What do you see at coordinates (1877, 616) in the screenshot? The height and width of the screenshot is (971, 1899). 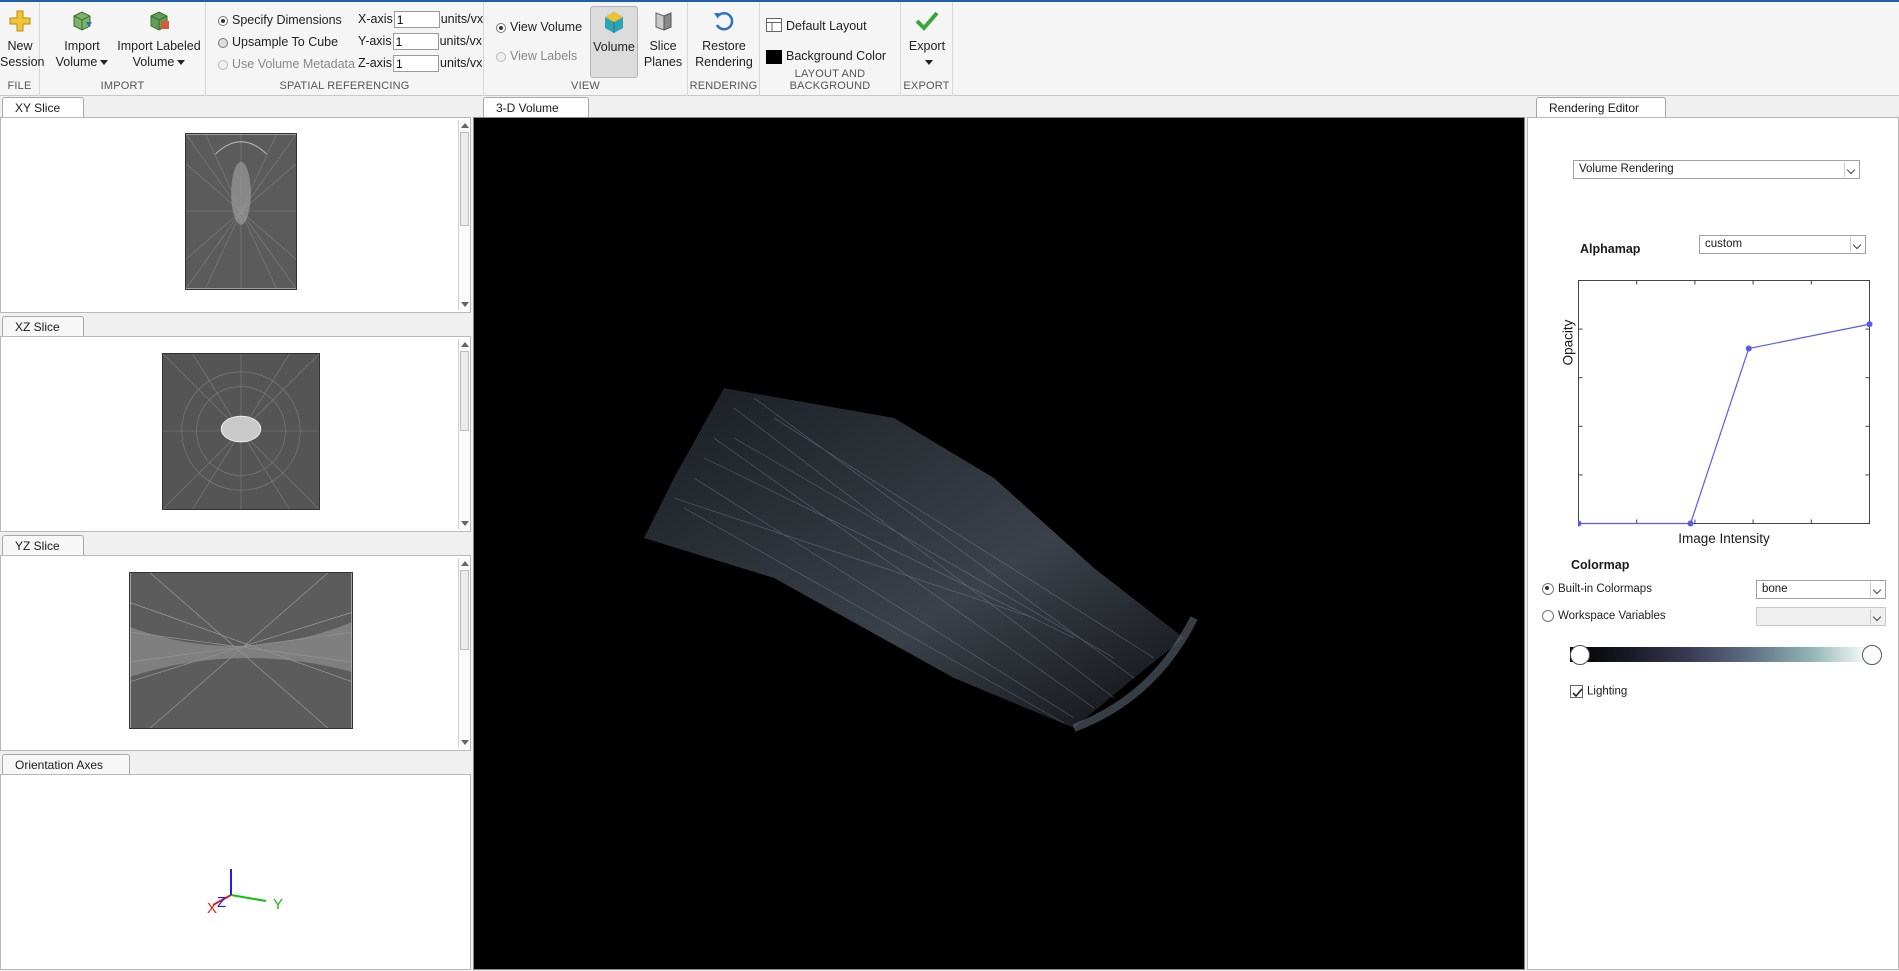 I see `workspace-variables-chevron-icon` at bounding box center [1877, 616].